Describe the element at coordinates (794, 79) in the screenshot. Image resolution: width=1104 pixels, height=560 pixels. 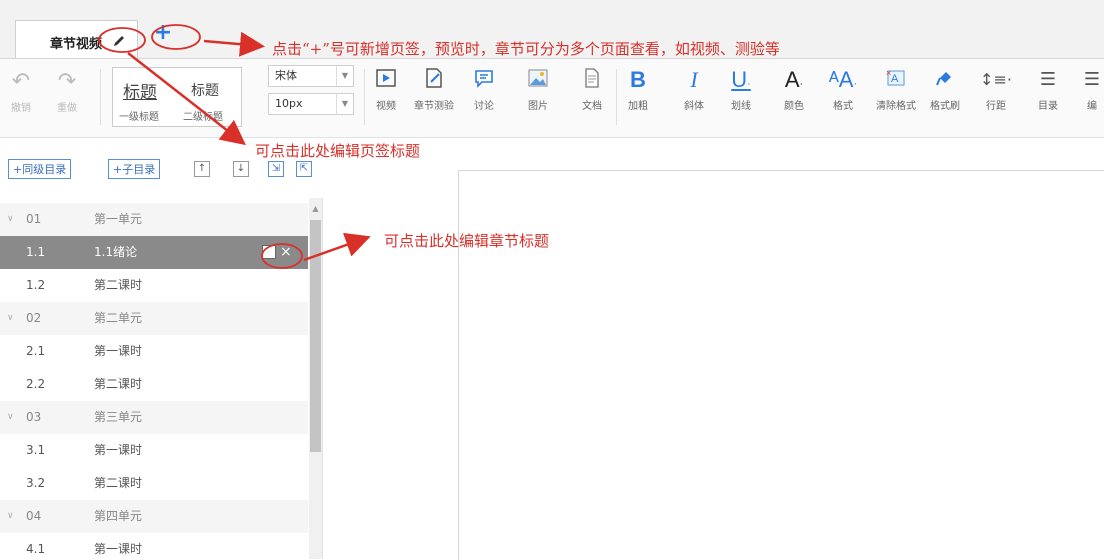
I see `font-color-icon: A·` at that location.